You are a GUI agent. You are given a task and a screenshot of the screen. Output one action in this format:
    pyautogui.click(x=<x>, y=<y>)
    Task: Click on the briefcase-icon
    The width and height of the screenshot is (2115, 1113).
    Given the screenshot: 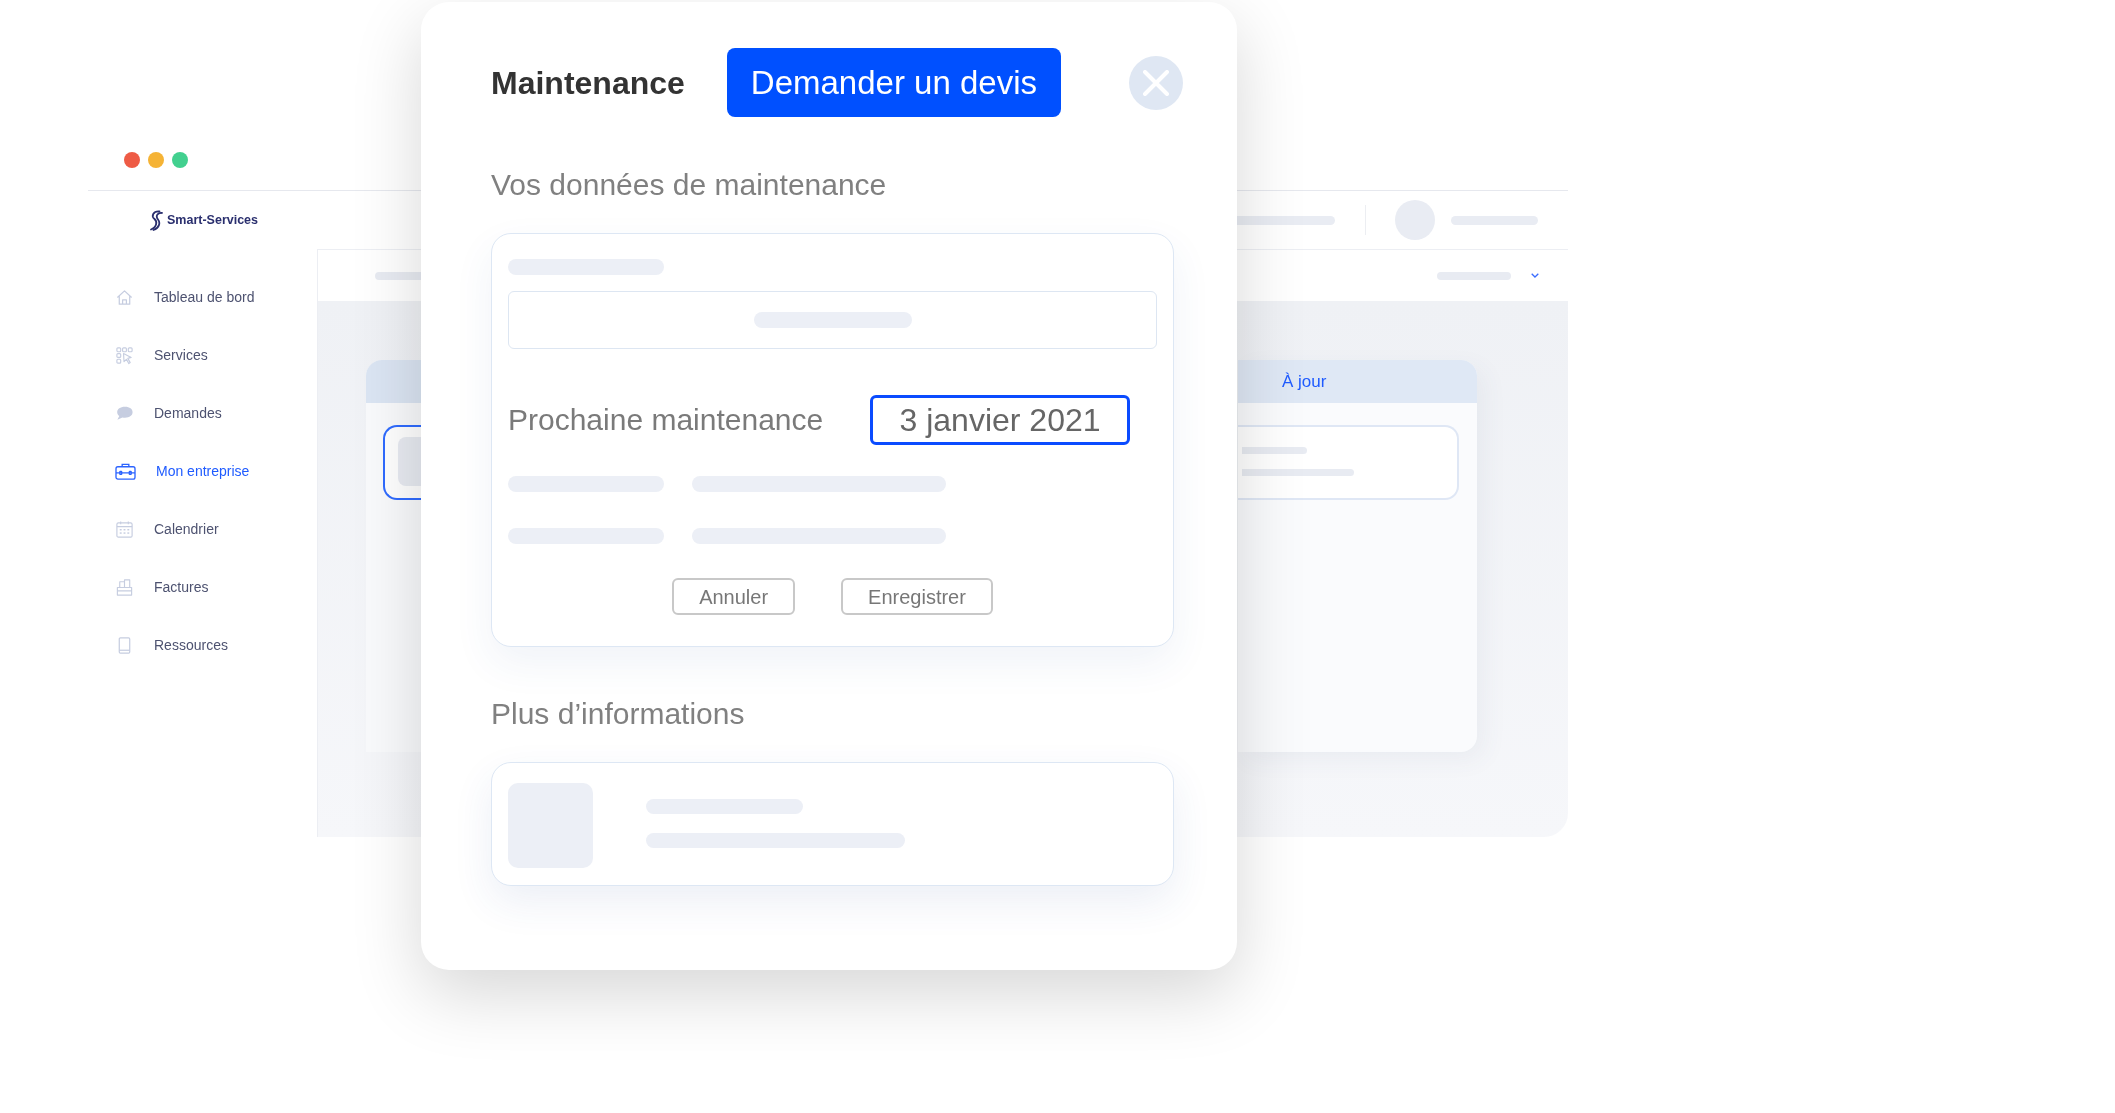 What is the action you would take?
    pyautogui.click(x=125, y=471)
    